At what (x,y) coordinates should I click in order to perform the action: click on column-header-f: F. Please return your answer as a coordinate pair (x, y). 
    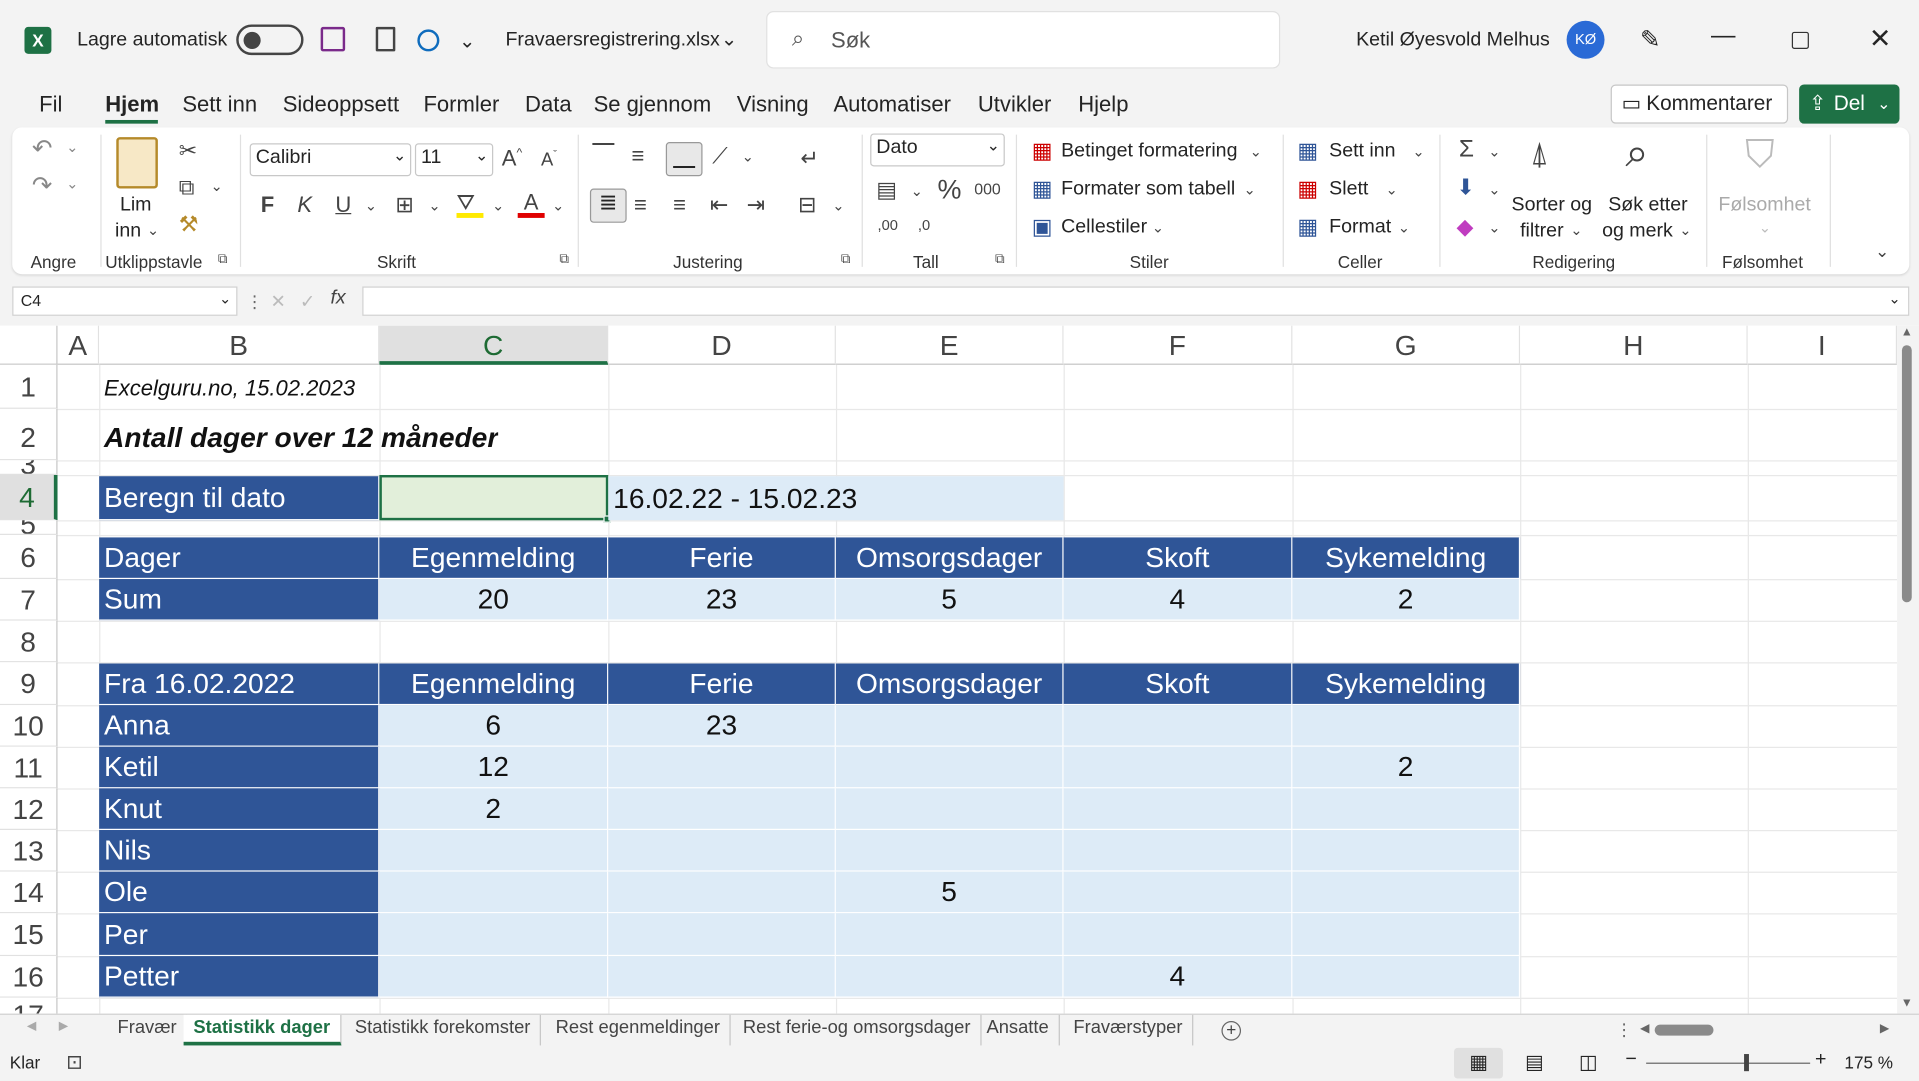
    Looking at the image, I should click on (1178, 345).